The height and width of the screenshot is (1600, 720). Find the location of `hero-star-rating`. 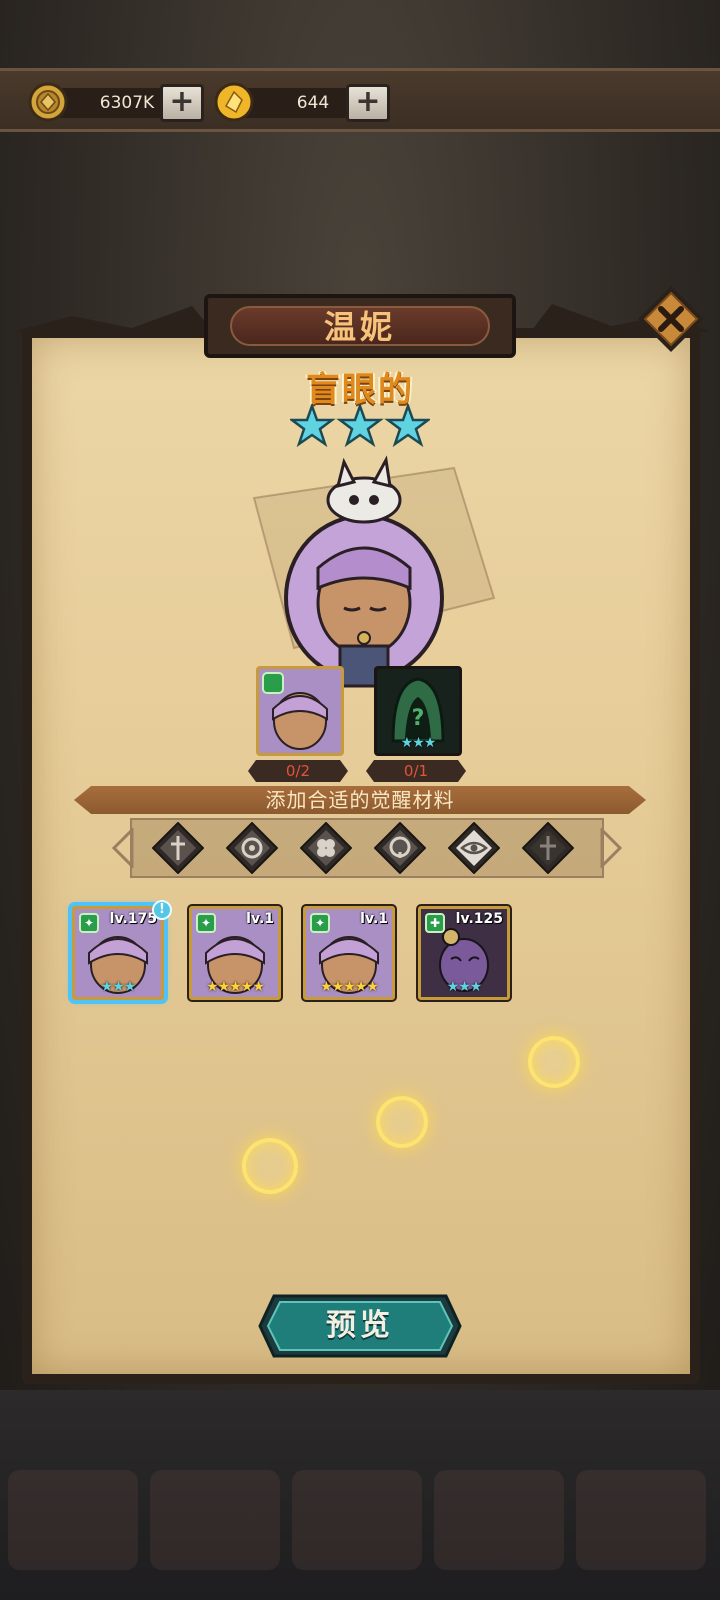

hero-star-rating is located at coordinates (360, 426).